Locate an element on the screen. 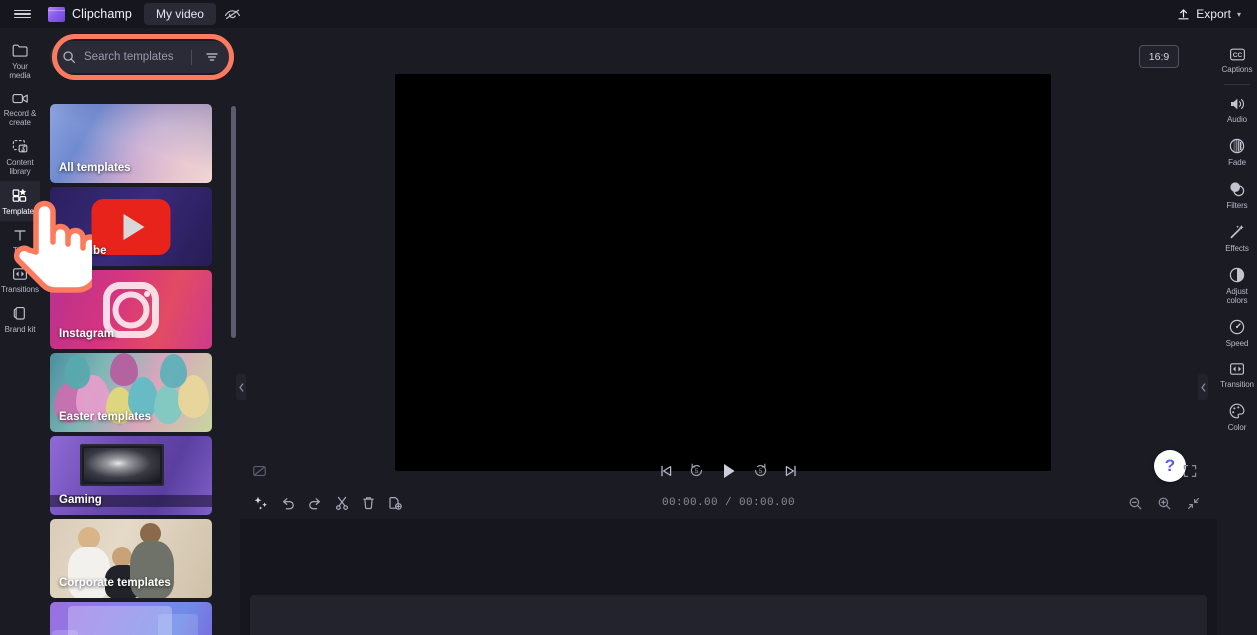  tool-item-filters: Filters is located at coordinates (1237, 194).